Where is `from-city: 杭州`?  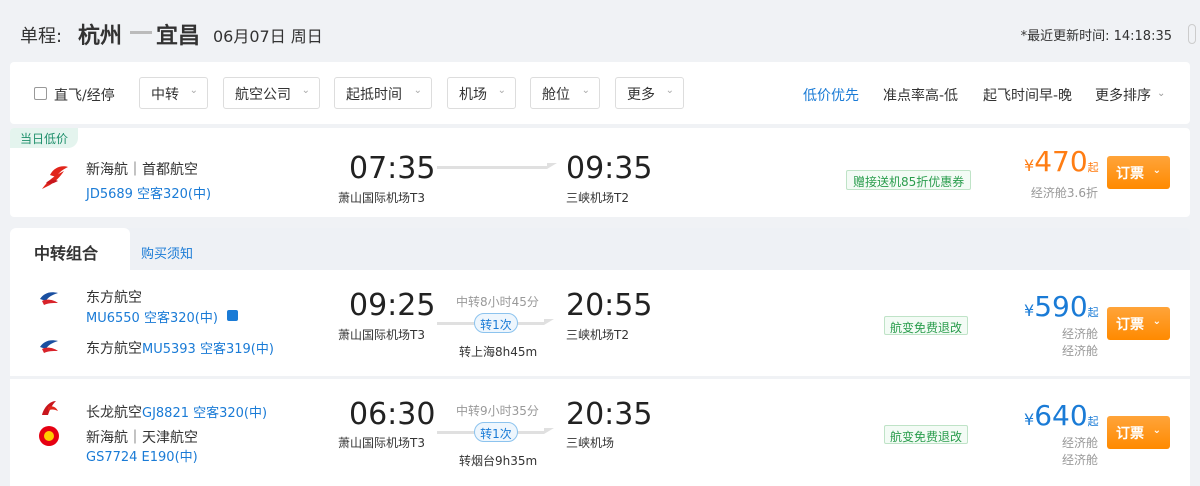 from-city: 杭州 is located at coordinates (100, 36).